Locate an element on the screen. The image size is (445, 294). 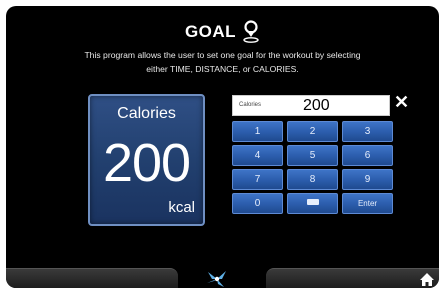
goal-value-card: Calories 200 kcal is located at coordinates (146, 160).